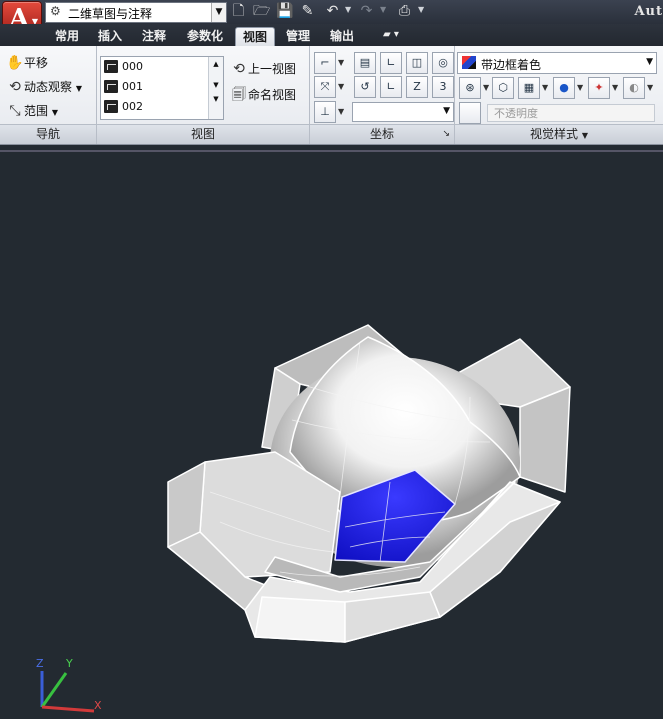  I want to click on extents-button: ⤡ 范围 ▼, so click(32, 110).